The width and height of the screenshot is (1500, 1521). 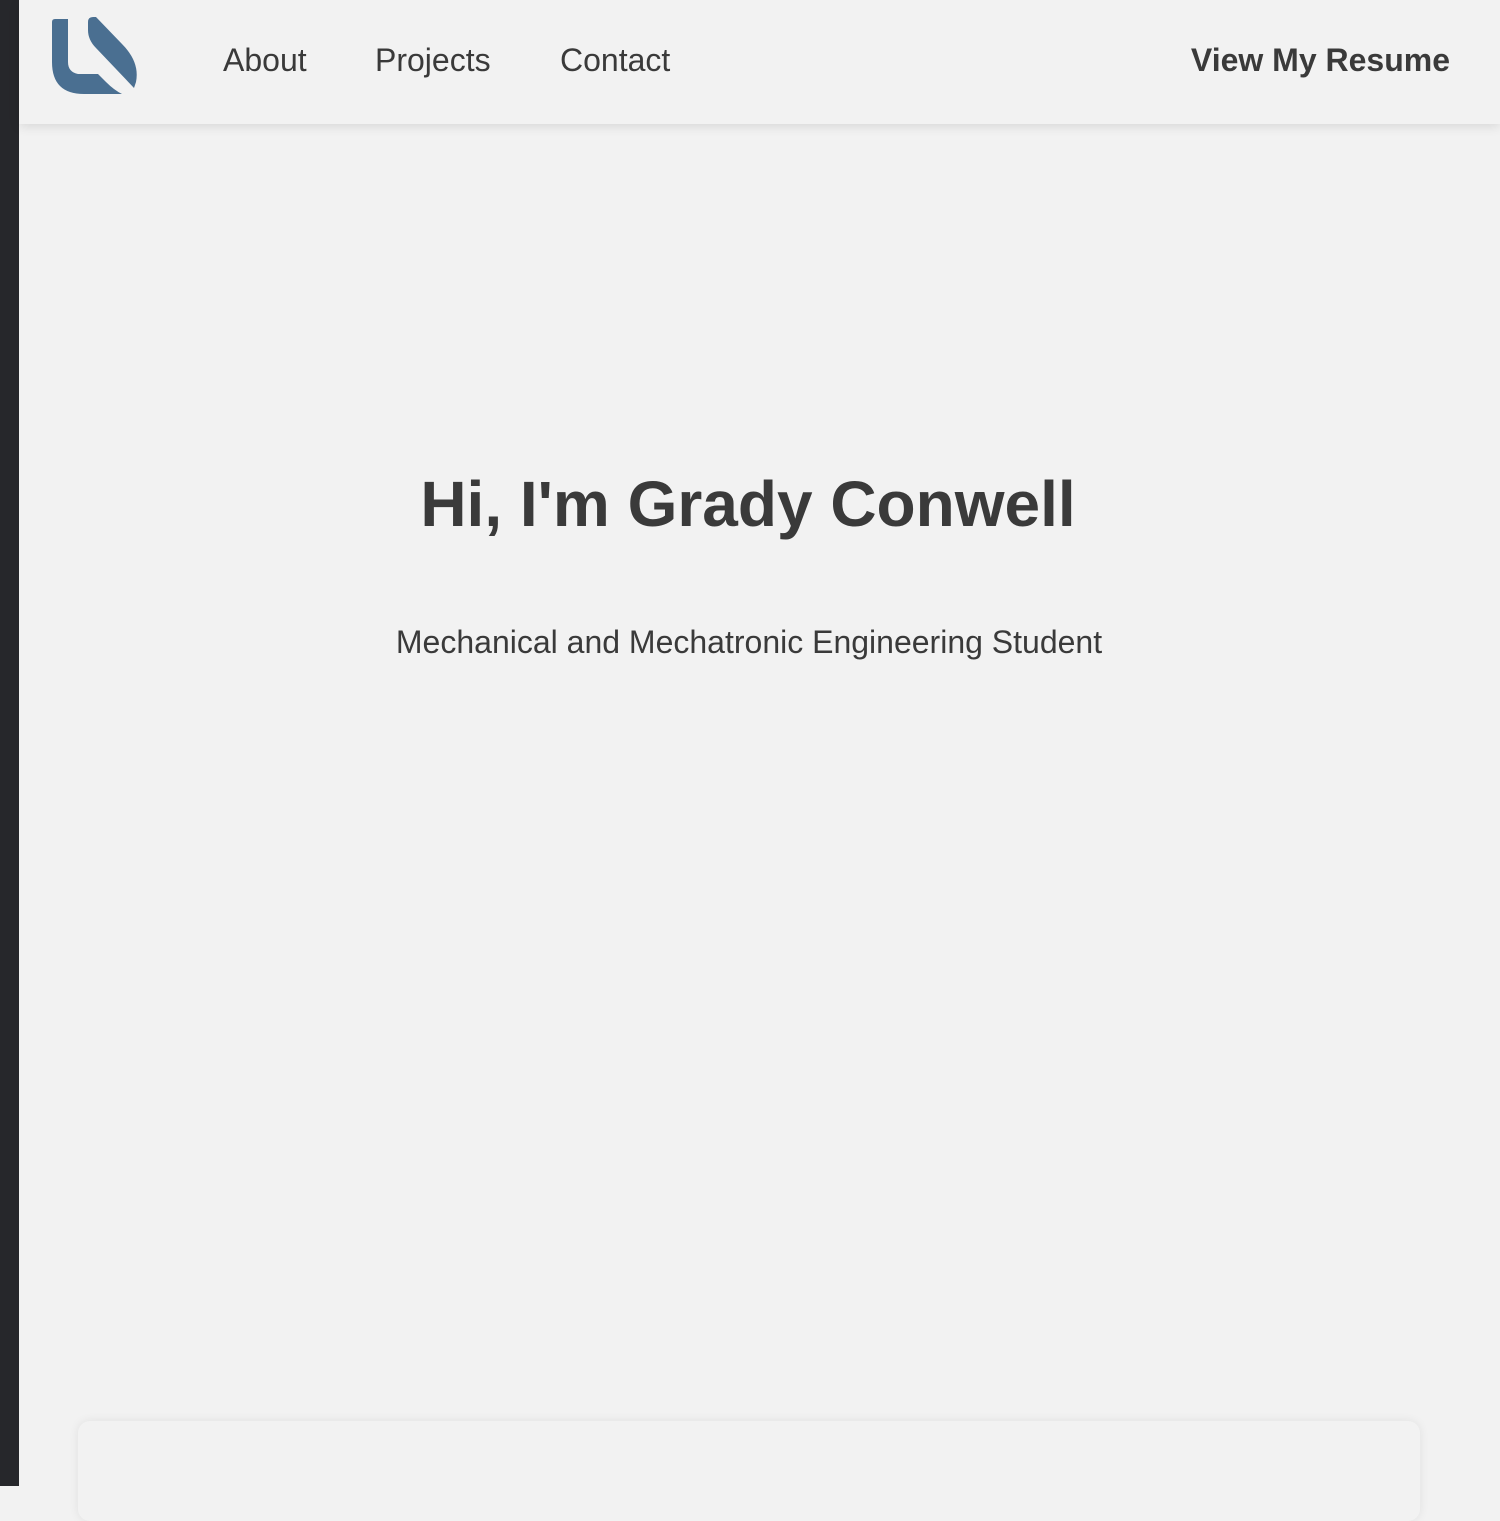 I want to click on window-edge, so click(x=9, y=743).